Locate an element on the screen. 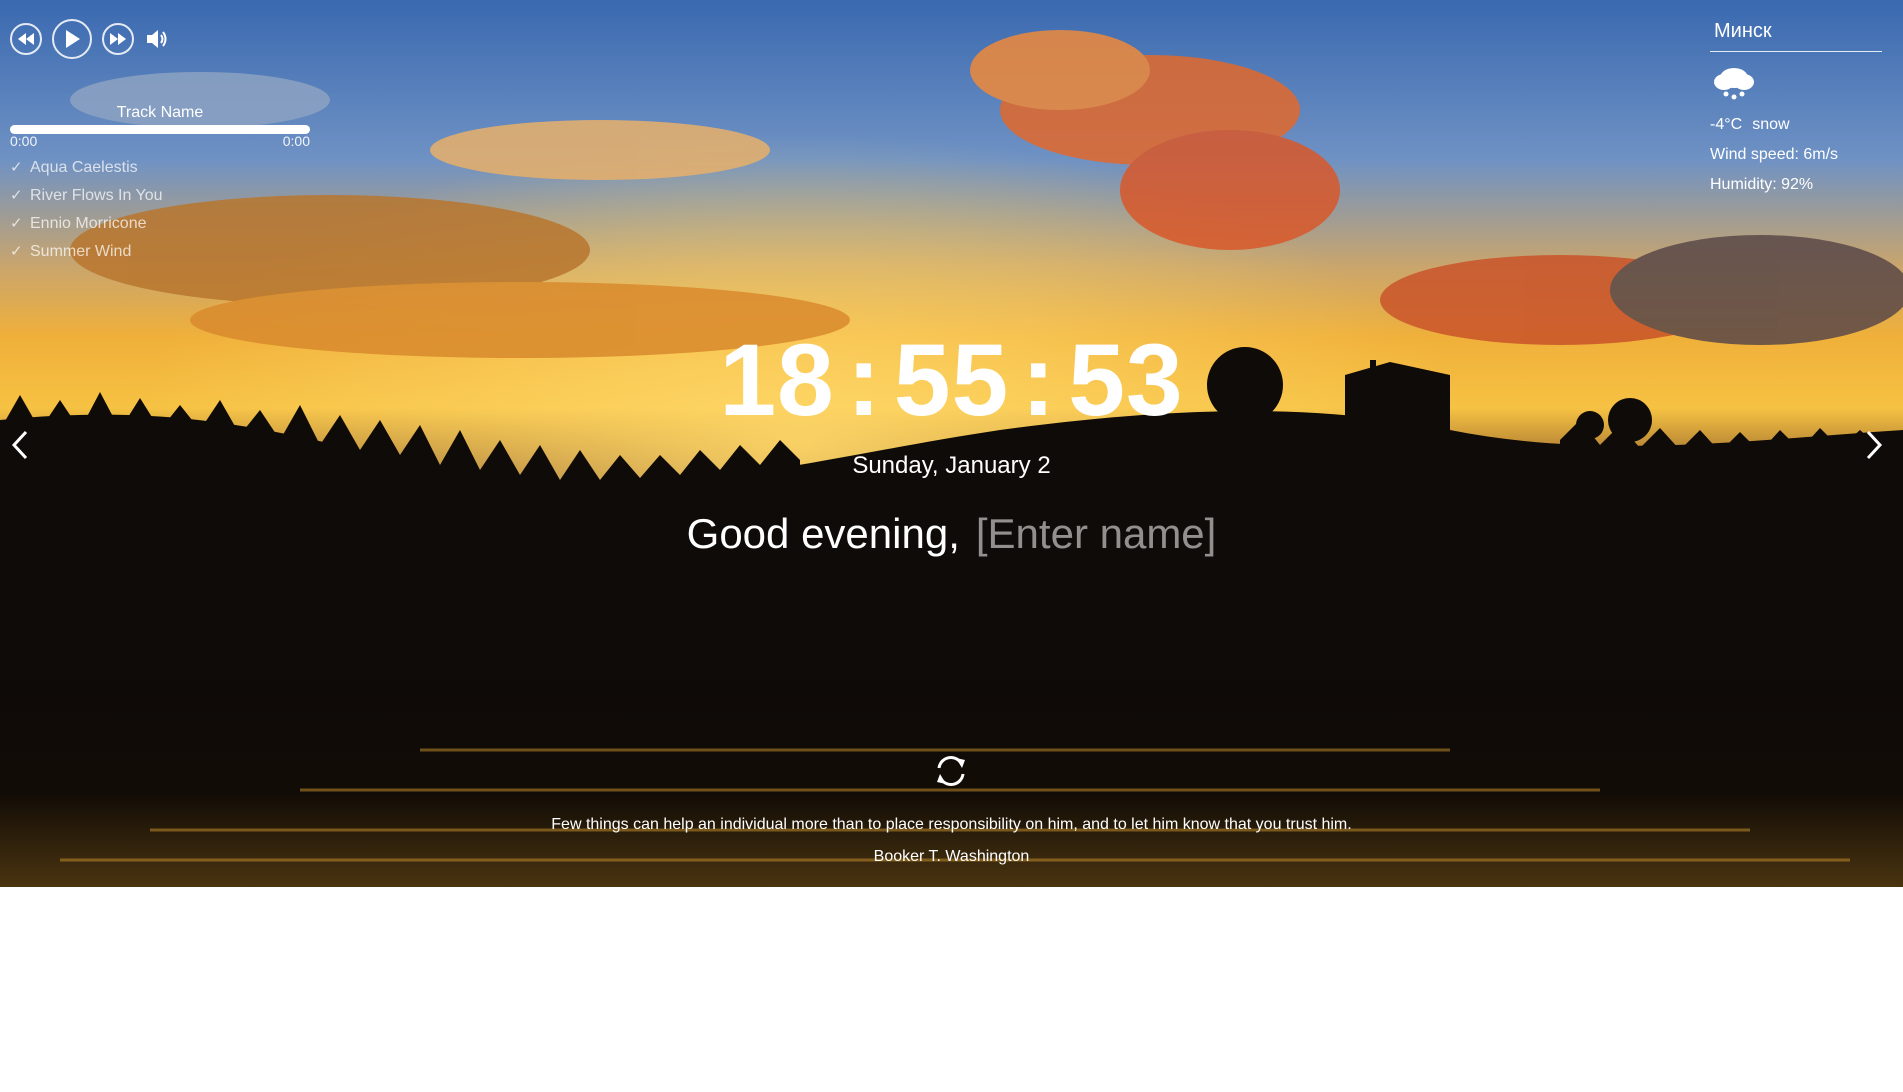 Image resolution: width=1903 pixels, height=1092 pixels. playlist-item: ✓ River Flows In You is located at coordinates (160, 196).